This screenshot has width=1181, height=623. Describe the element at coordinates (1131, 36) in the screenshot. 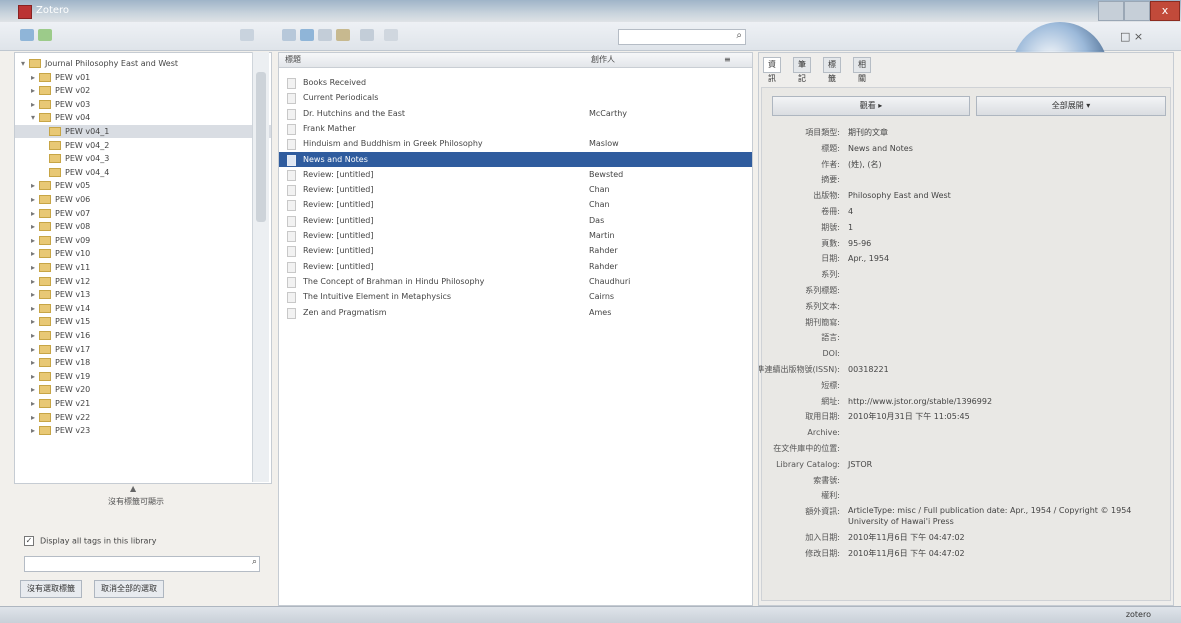

I see `pane-controls: □ ×` at that location.